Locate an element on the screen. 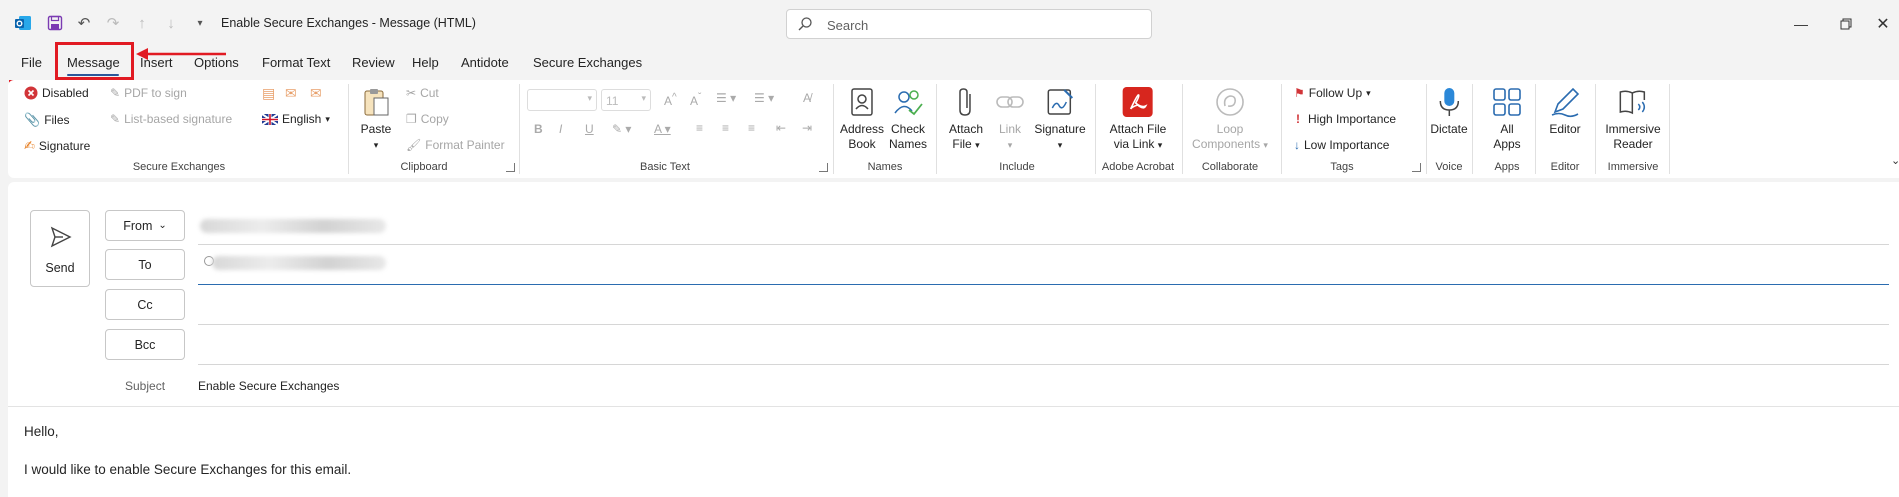  to-input is located at coordinates (1043, 263).